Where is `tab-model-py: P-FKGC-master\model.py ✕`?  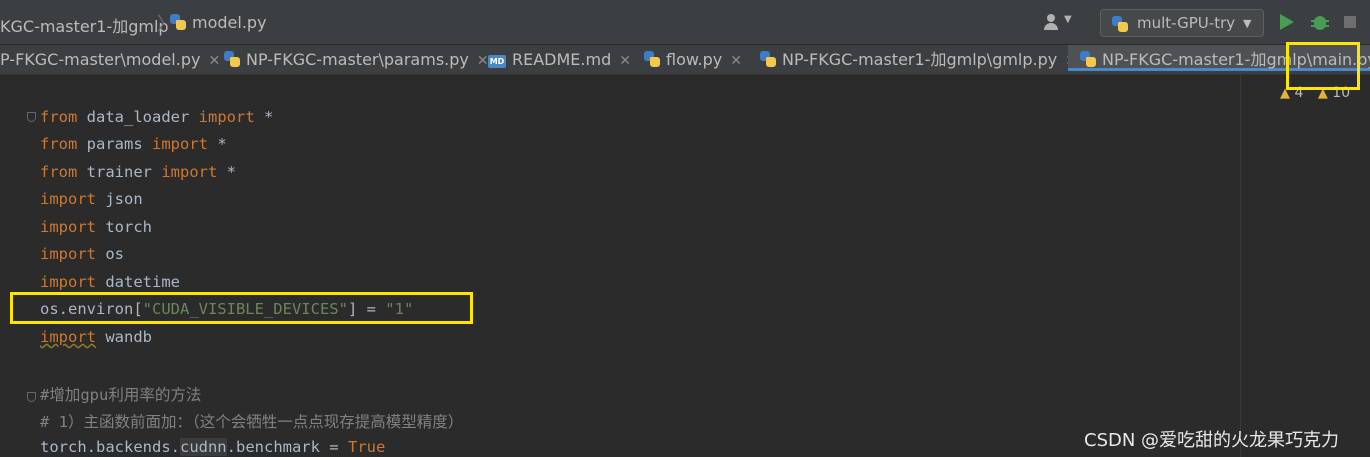
tab-model-py: P-FKGC-master\model.py ✕ is located at coordinates (110, 59).